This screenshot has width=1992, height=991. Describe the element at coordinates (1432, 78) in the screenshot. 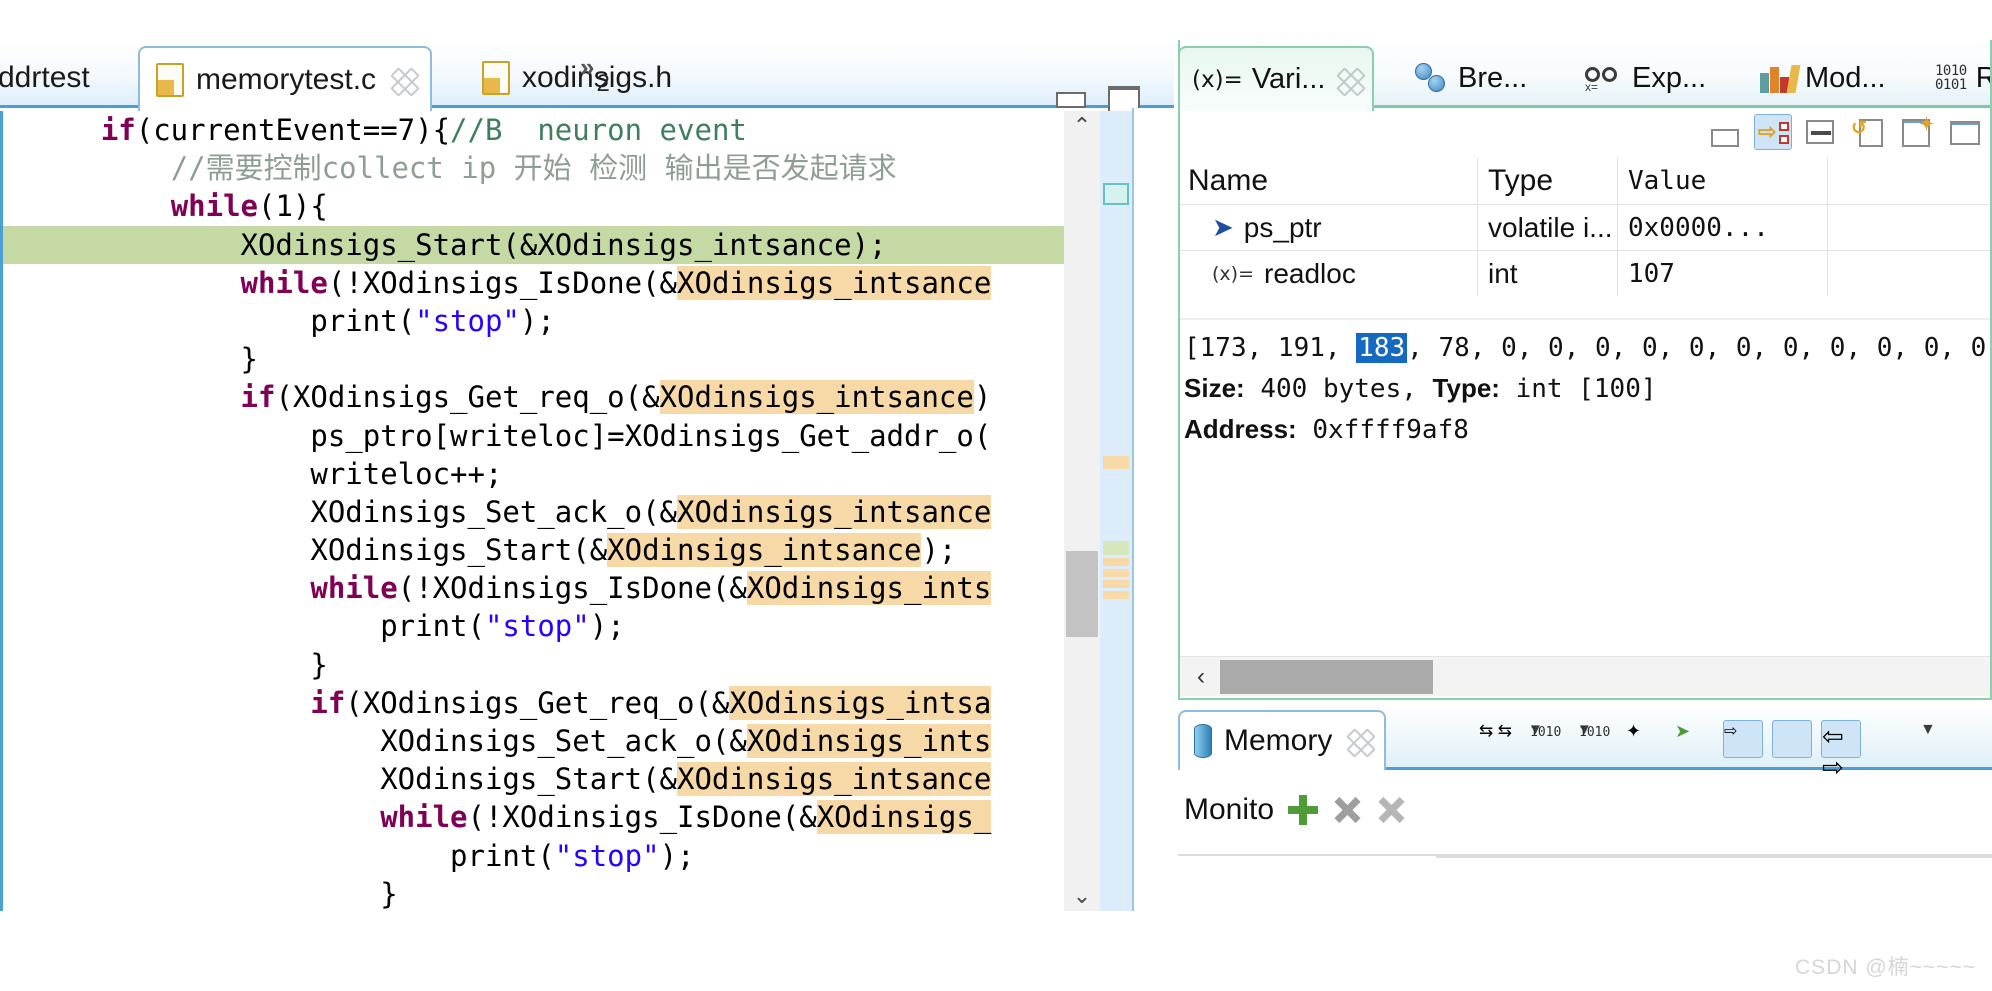

I see `breakpoints-icon` at that location.